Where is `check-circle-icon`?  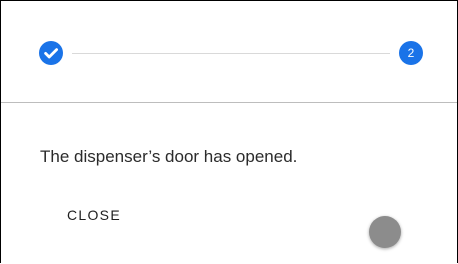
check-circle-icon is located at coordinates (51, 53).